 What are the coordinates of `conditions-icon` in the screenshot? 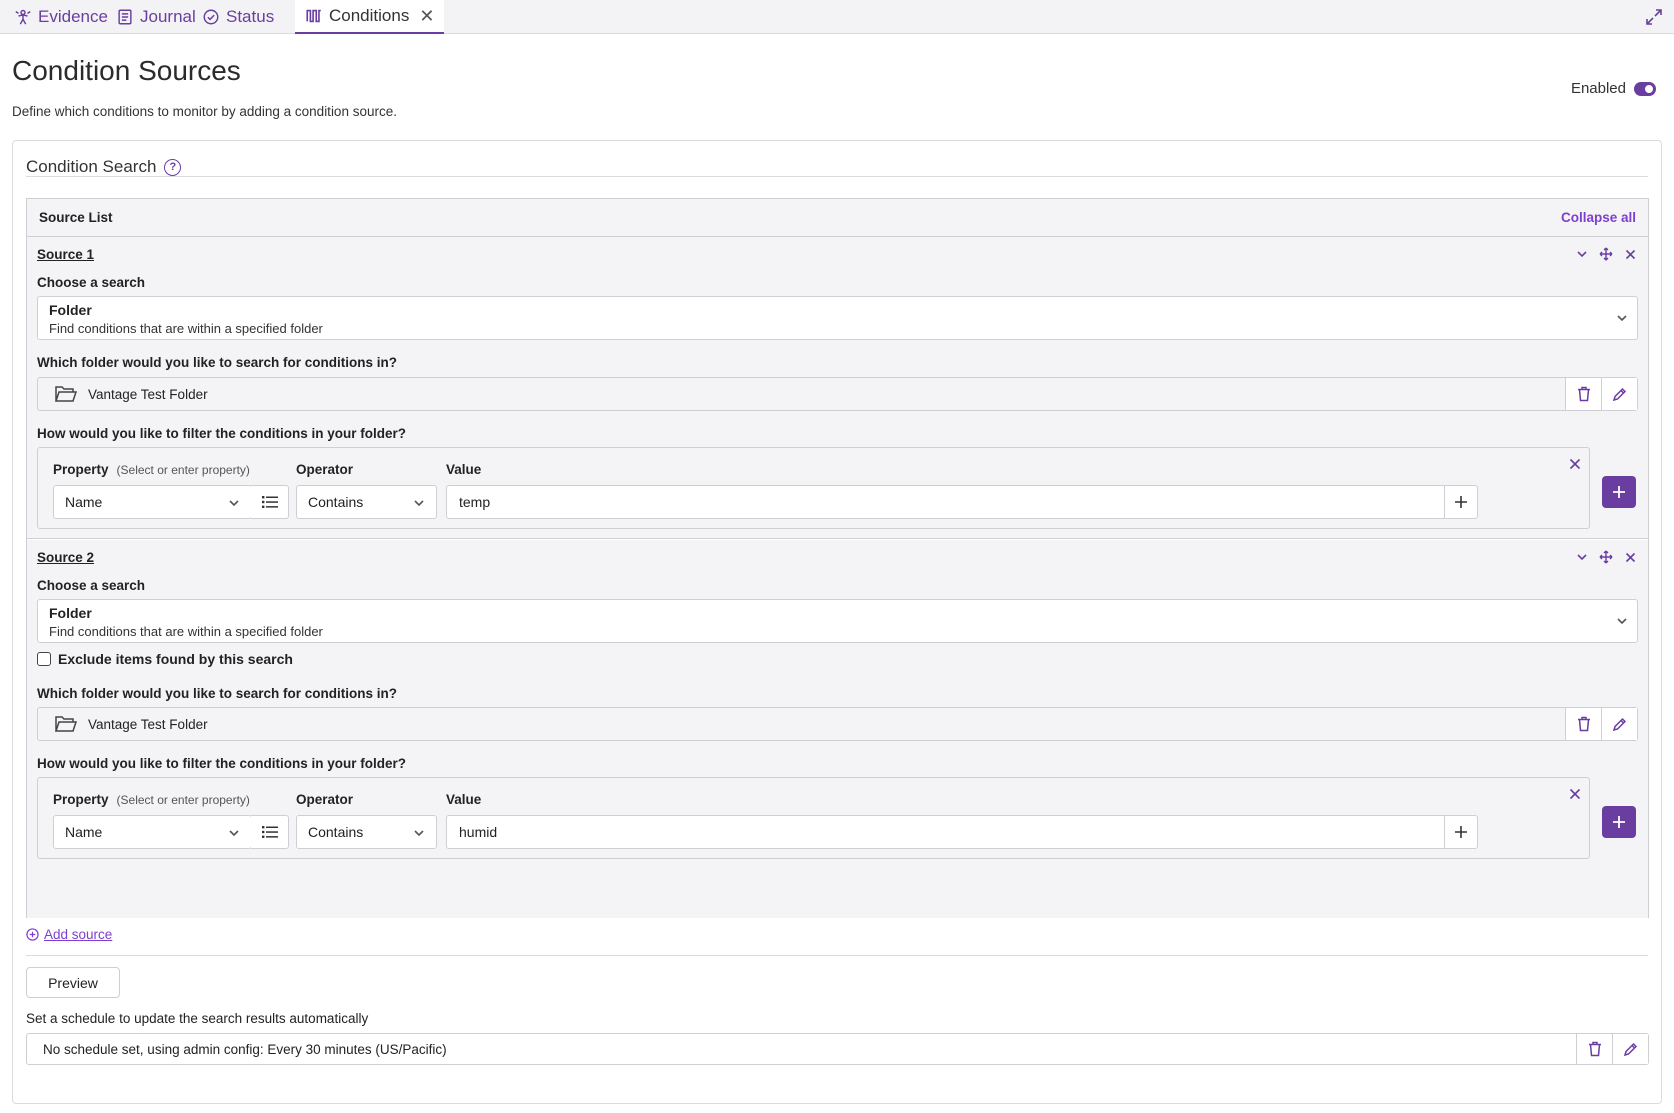 It's located at (313, 16).